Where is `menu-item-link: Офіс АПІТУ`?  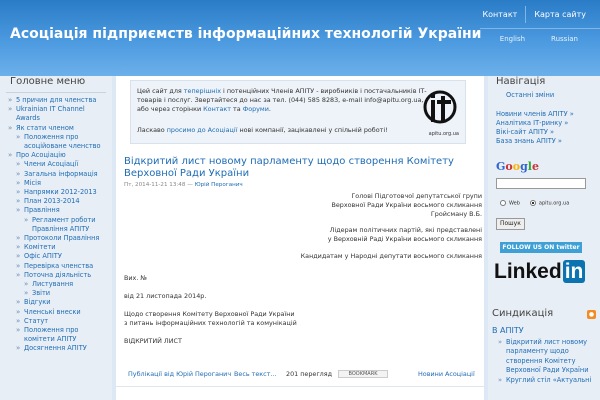
menu-item-link: Офіс АПІТУ is located at coordinates (43, 256).